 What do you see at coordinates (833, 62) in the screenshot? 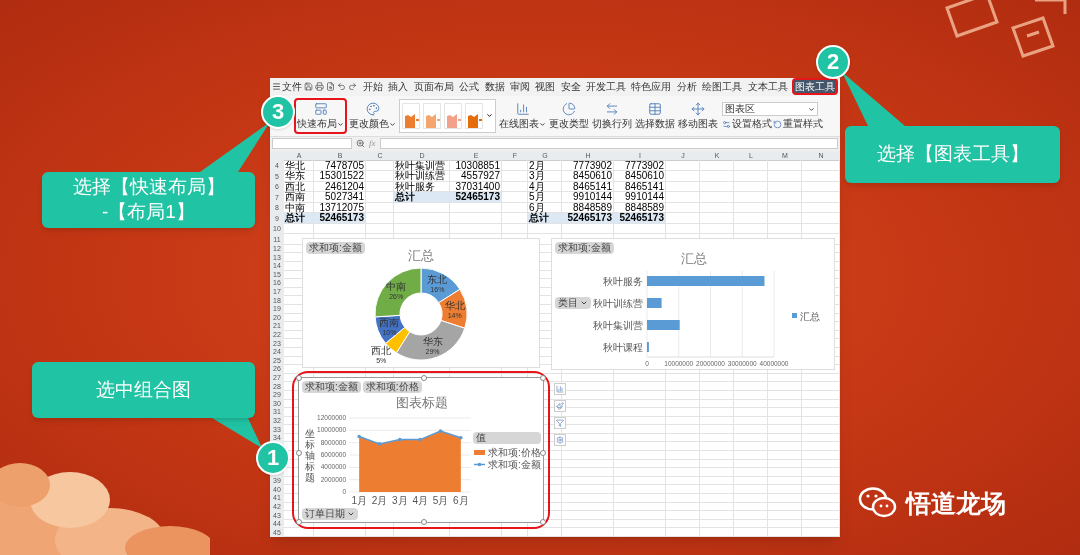
I see `step-number-badge: 2` at bounding box center [833, 62].